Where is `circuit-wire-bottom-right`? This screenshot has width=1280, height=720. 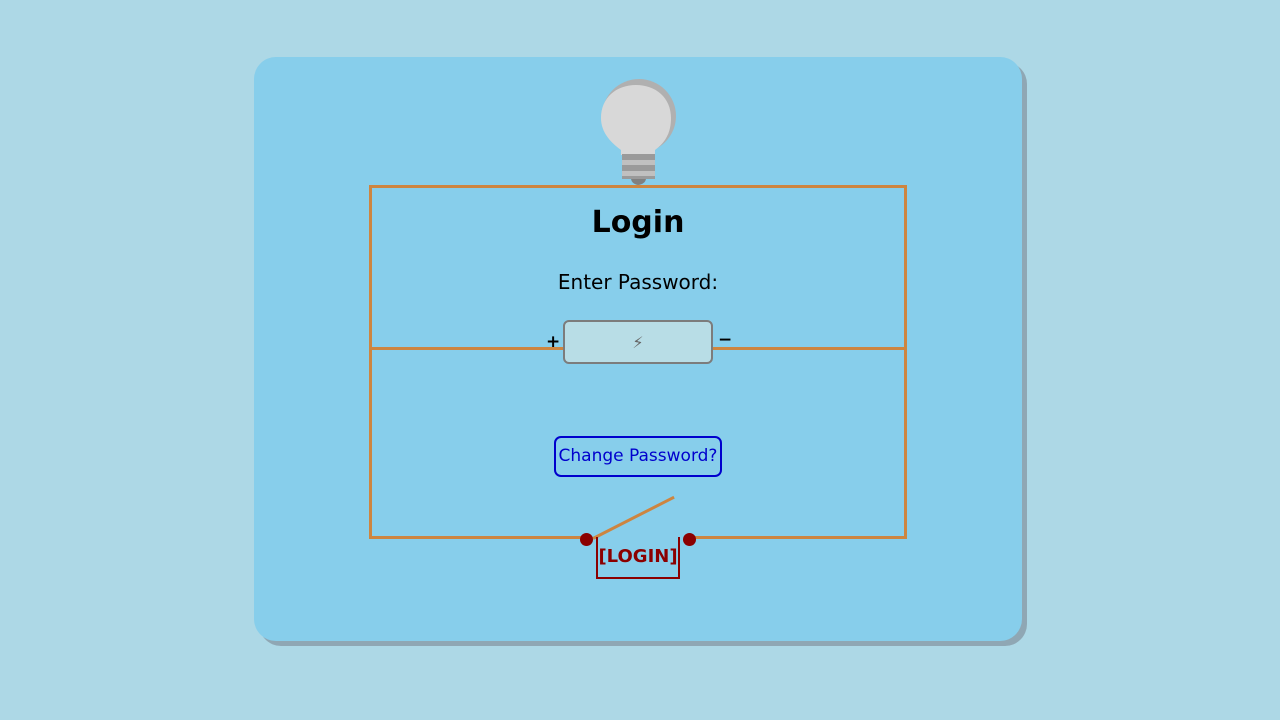
circuit-wire-bottom-right is located at coordinates (798, 537).